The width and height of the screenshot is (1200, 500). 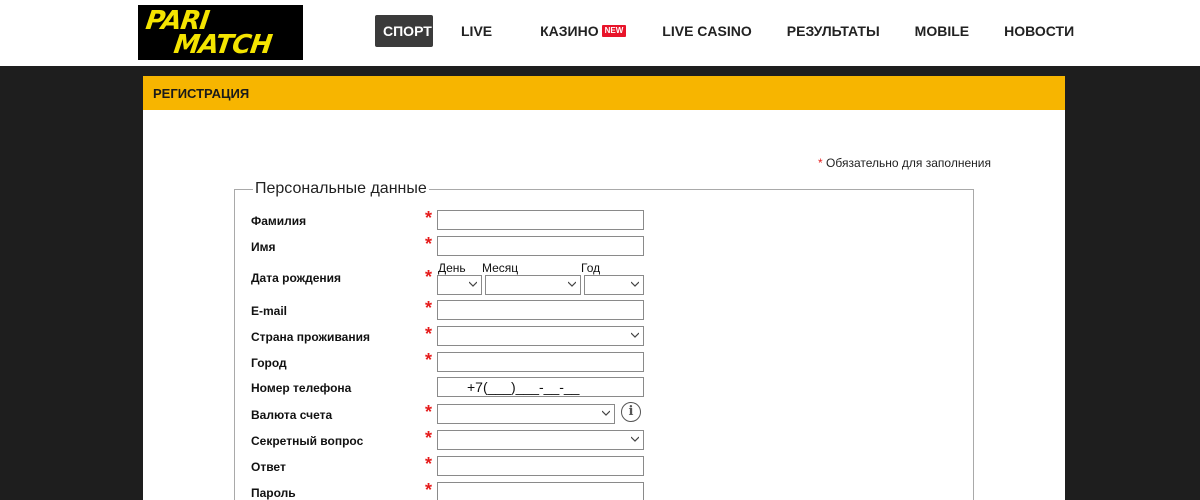 I want to click on nav-casino-label: КАЗИНО, so click(x=569, y=31).